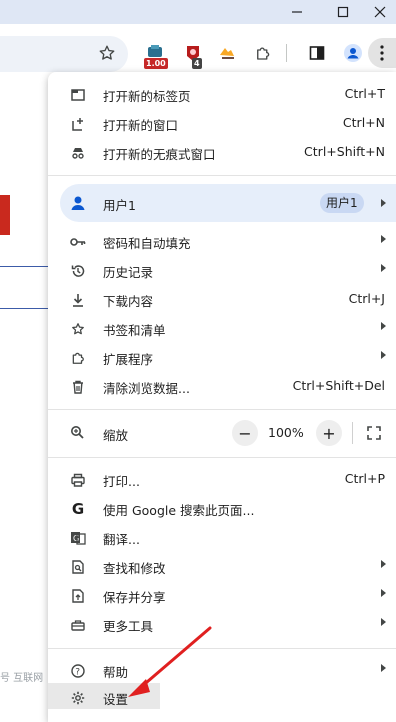  I want to click on title-bar, so click(198, 12).